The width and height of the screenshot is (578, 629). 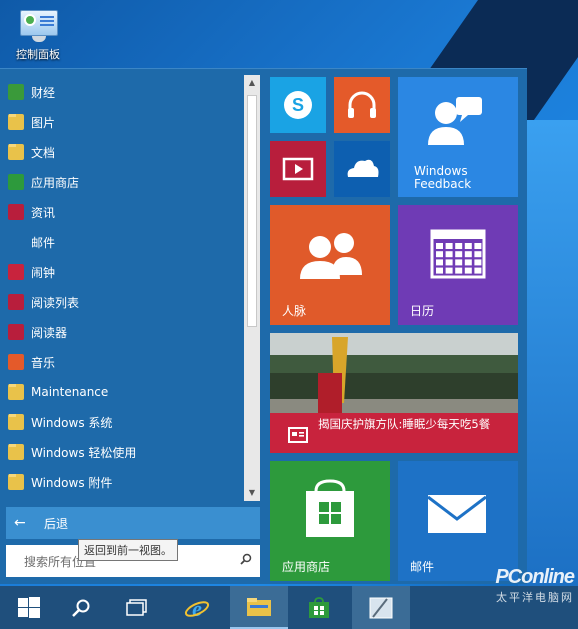 What do you see at coordinates (122, 332) in the screenshot?
I see `app-list-item: 阅读器` at bounding box center [122, 332].